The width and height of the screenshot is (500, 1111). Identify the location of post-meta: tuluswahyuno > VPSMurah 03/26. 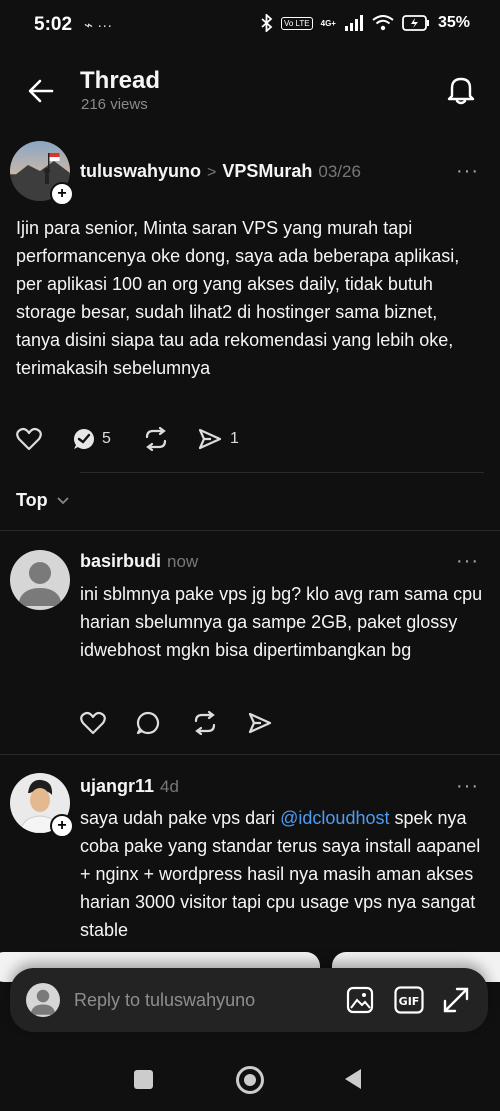
(220, 171).